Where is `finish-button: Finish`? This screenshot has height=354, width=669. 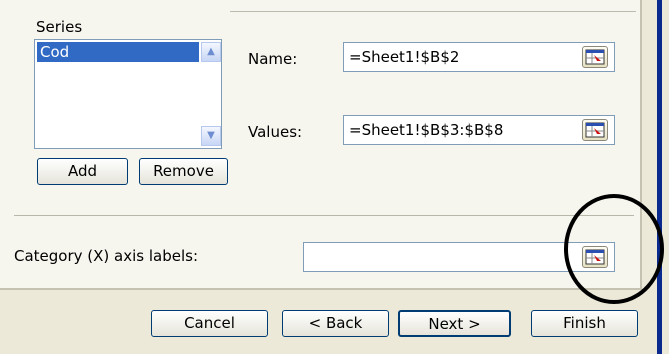
finish-button: Finish is located at coordinates (584, 323).